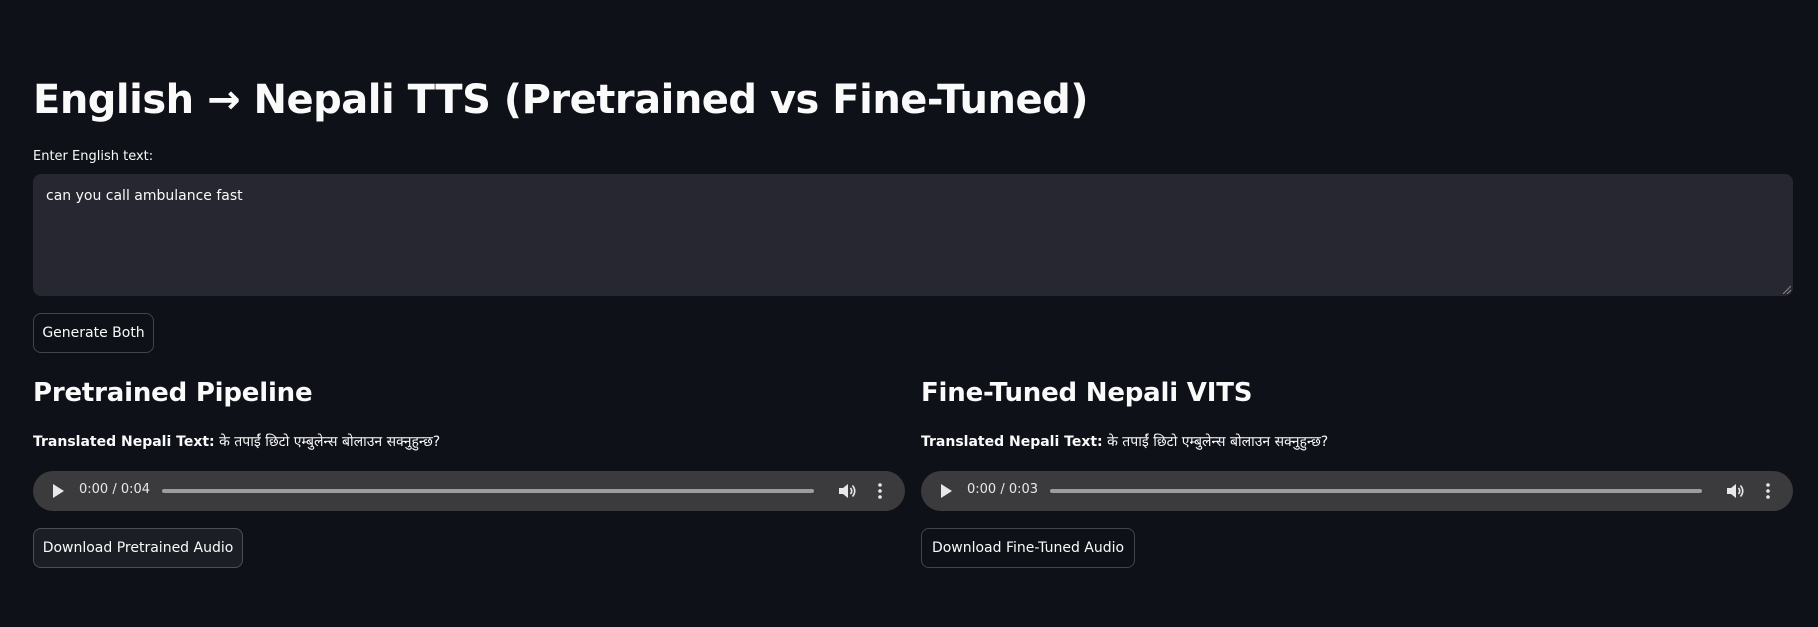 The width and height of the screenshot is (1818, 627). Describe the element at coordinates (1087, 393) in the screenshot. I see `finetuned-heading: Fine-Tuned Nepali VITS` at that location.